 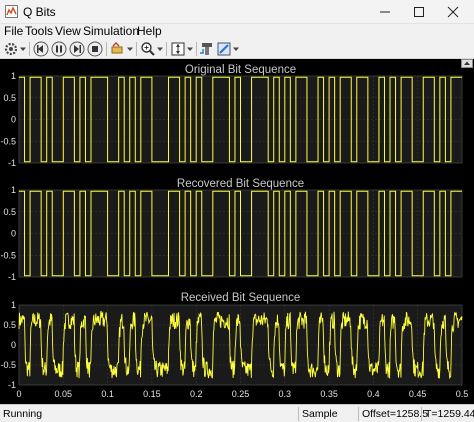 I want to click on highlight-dropdown-icon, so click(x=130, y=49).